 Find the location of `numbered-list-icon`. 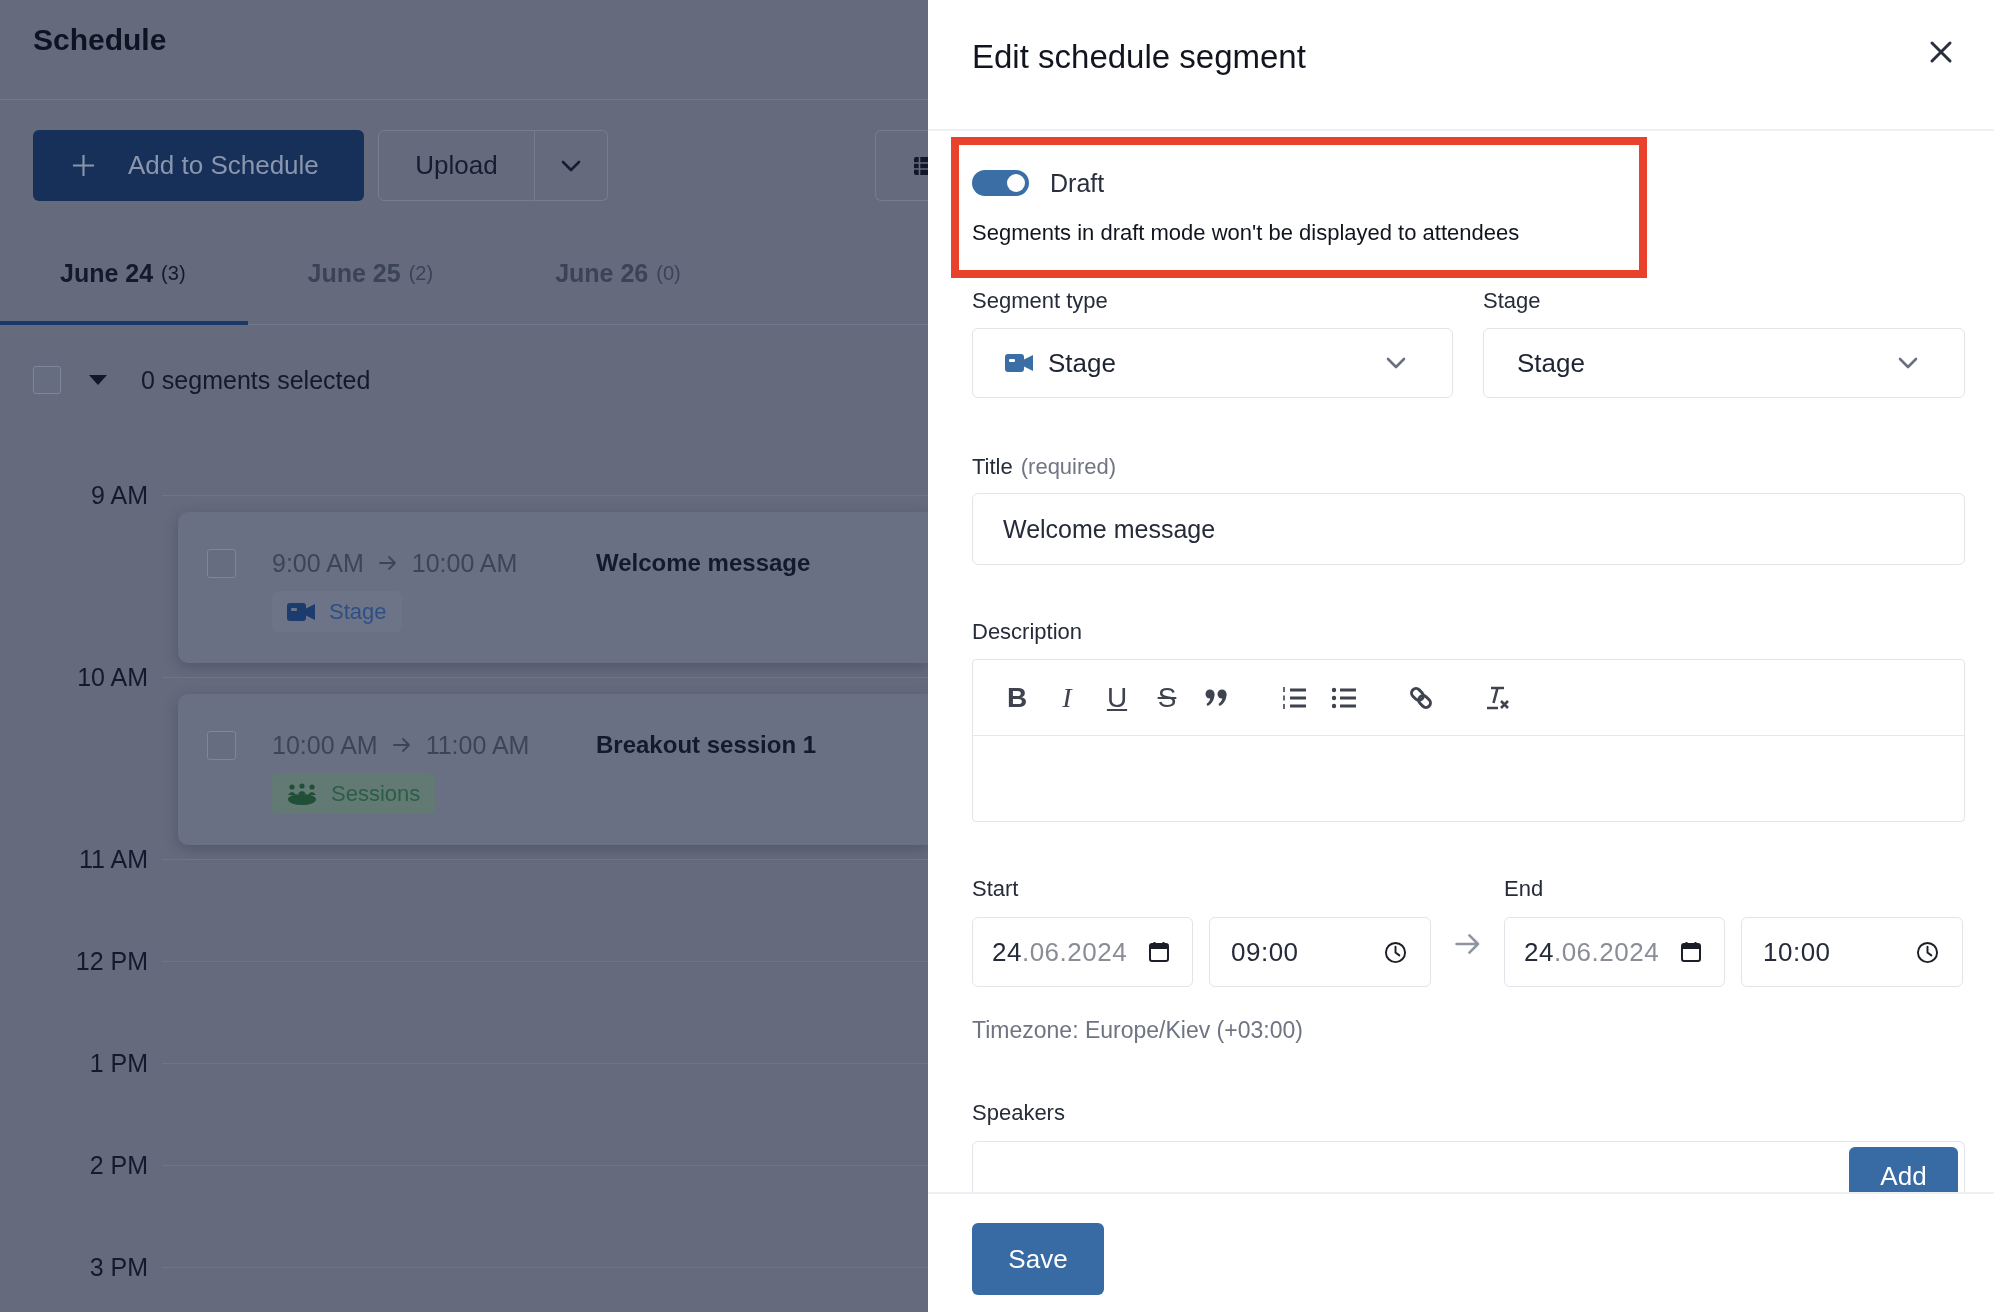

numbered-list-icon is located at coordinates (1294, 697).